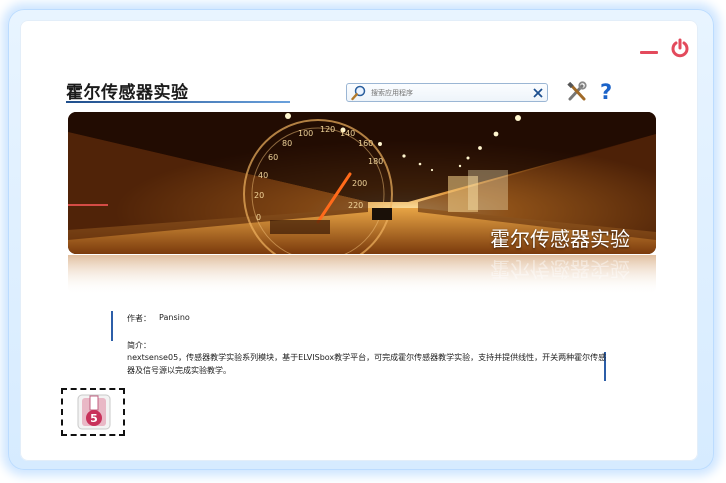  I want to click on svg-text: 80, so click(287, 143).